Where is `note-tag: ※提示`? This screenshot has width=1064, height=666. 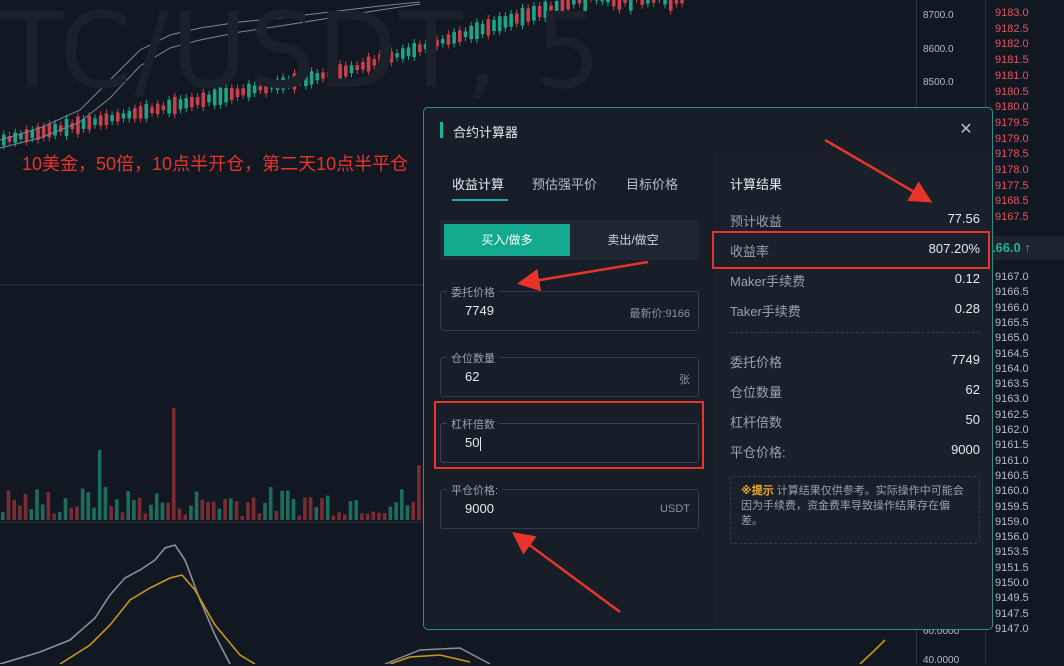
note-tag: ※提示 is located at coordinates (757, 491).